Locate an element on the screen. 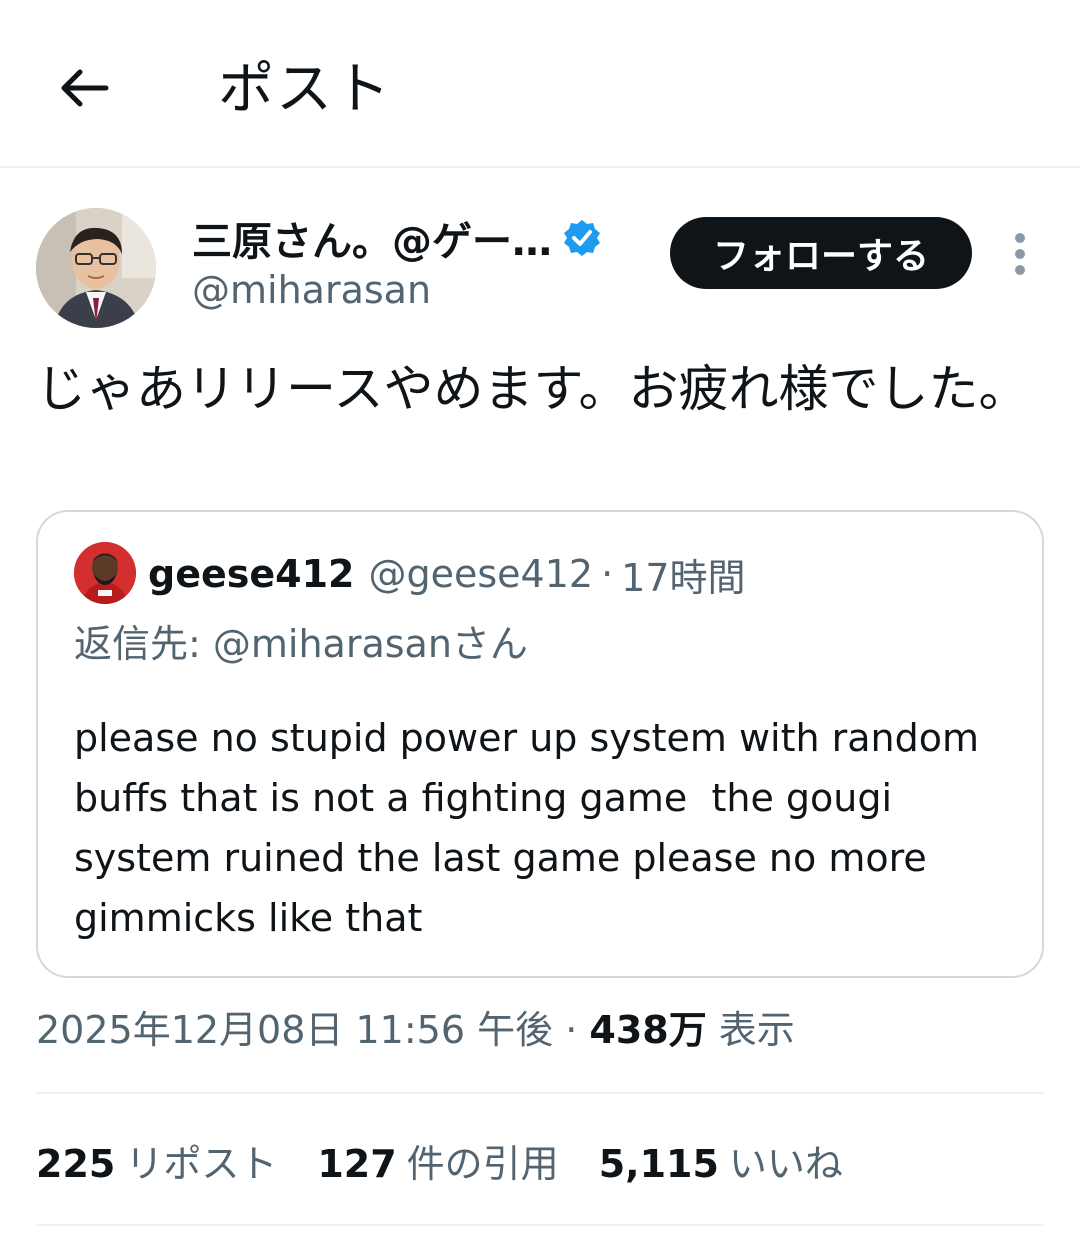  quoted-author-handle: @geese412 is located at coordinates (480, 574).